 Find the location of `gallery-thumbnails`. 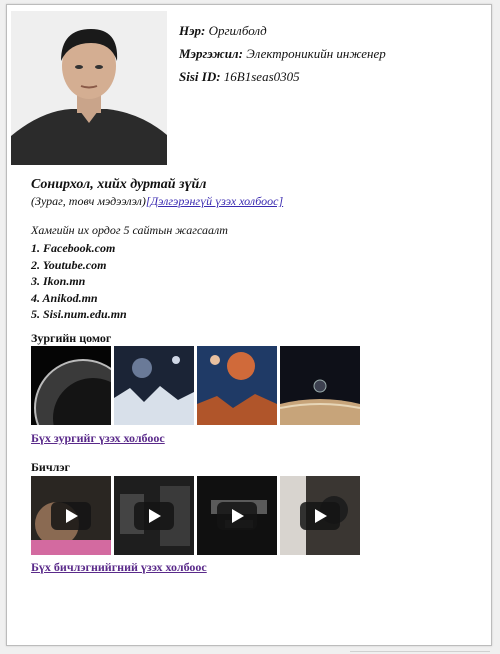

gallery-thumbnails is located at coordinates (195, 385).